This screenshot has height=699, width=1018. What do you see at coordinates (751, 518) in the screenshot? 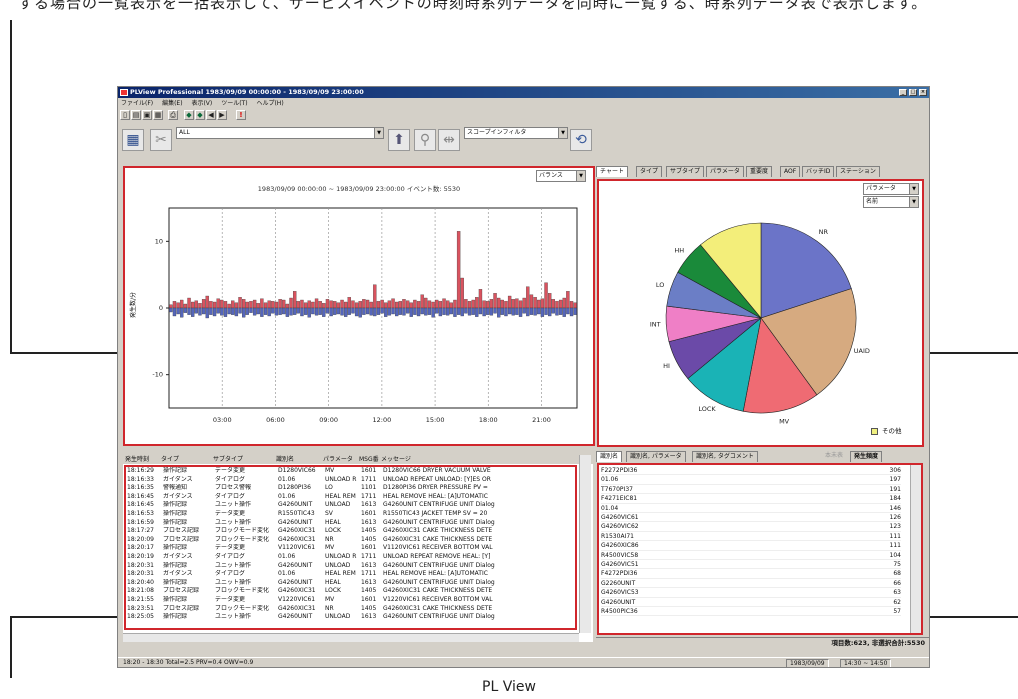
I see `list-item: G4260VIC61 126` at bounding box center [751, 518].